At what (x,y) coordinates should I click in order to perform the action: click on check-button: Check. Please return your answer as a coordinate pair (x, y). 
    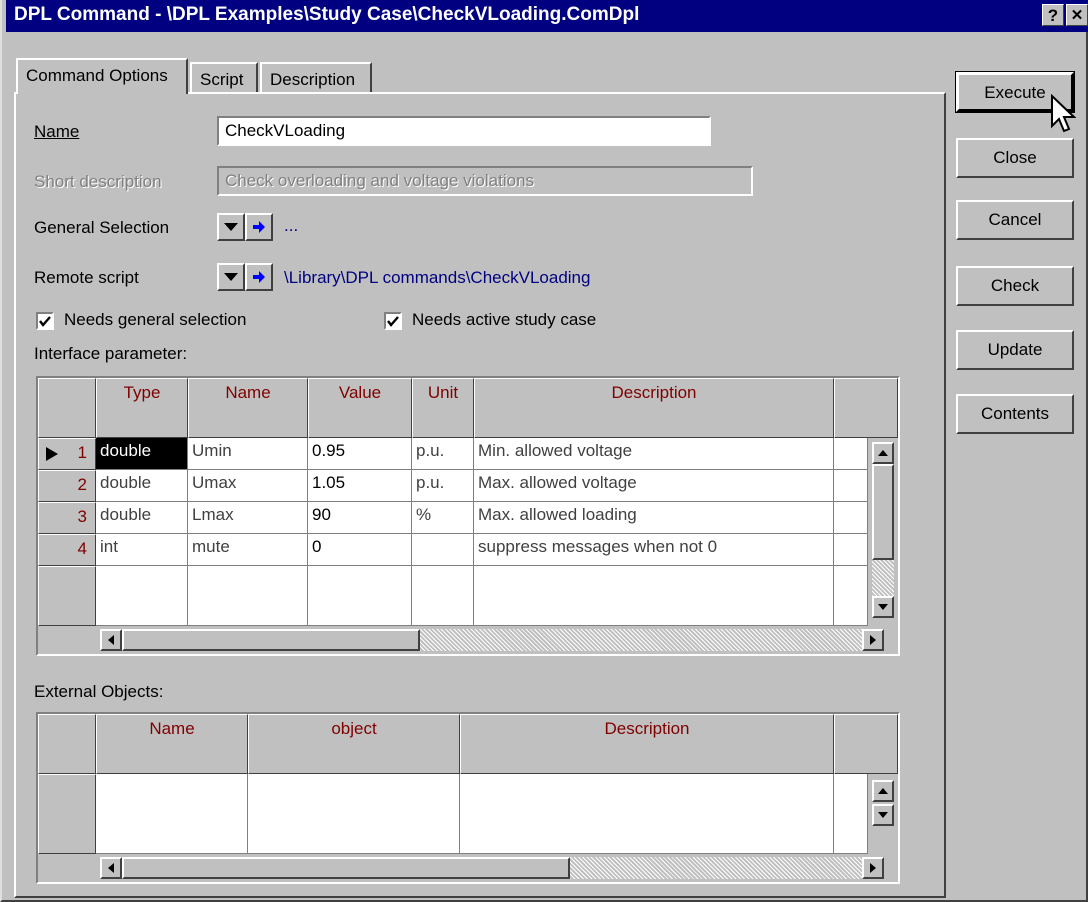
    Looking at the image, I should click on (1015, 286).